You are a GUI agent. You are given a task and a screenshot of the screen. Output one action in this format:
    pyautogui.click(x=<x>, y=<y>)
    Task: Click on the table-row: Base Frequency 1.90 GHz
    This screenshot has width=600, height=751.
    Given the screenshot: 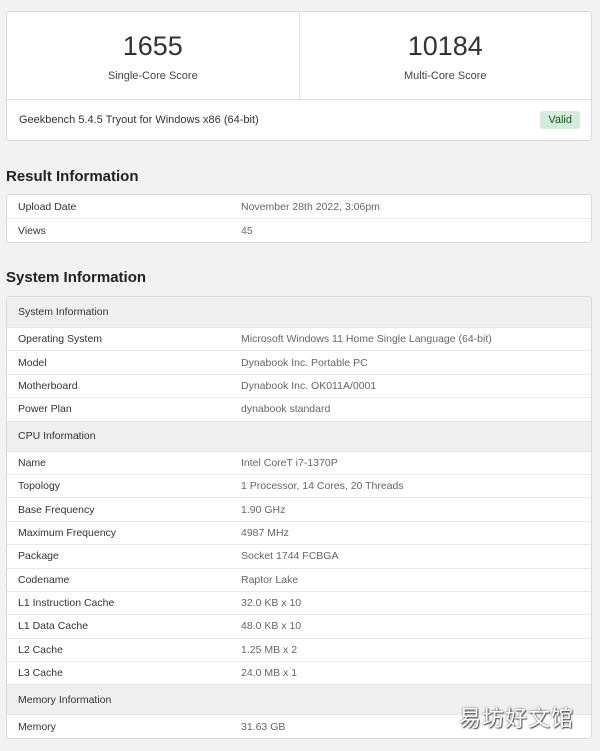 What is the action you would take?
    pyautogui.click(x=299, y=508)
    